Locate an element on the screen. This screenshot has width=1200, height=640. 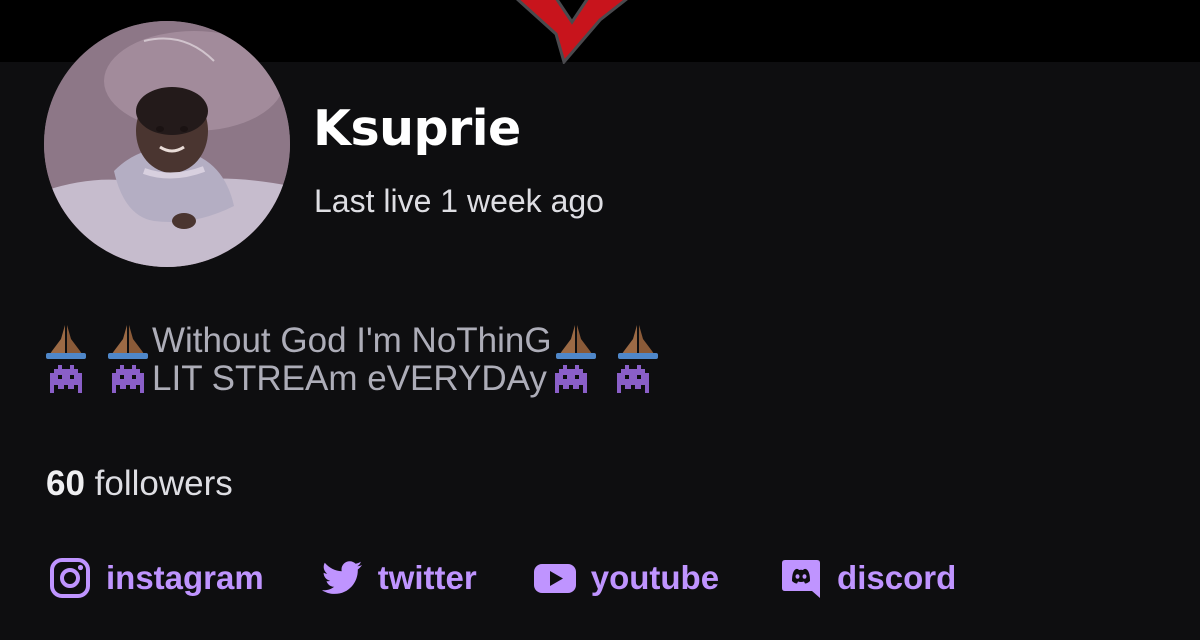
twitter-link-label: twitter is located at coordinates (427, 577).